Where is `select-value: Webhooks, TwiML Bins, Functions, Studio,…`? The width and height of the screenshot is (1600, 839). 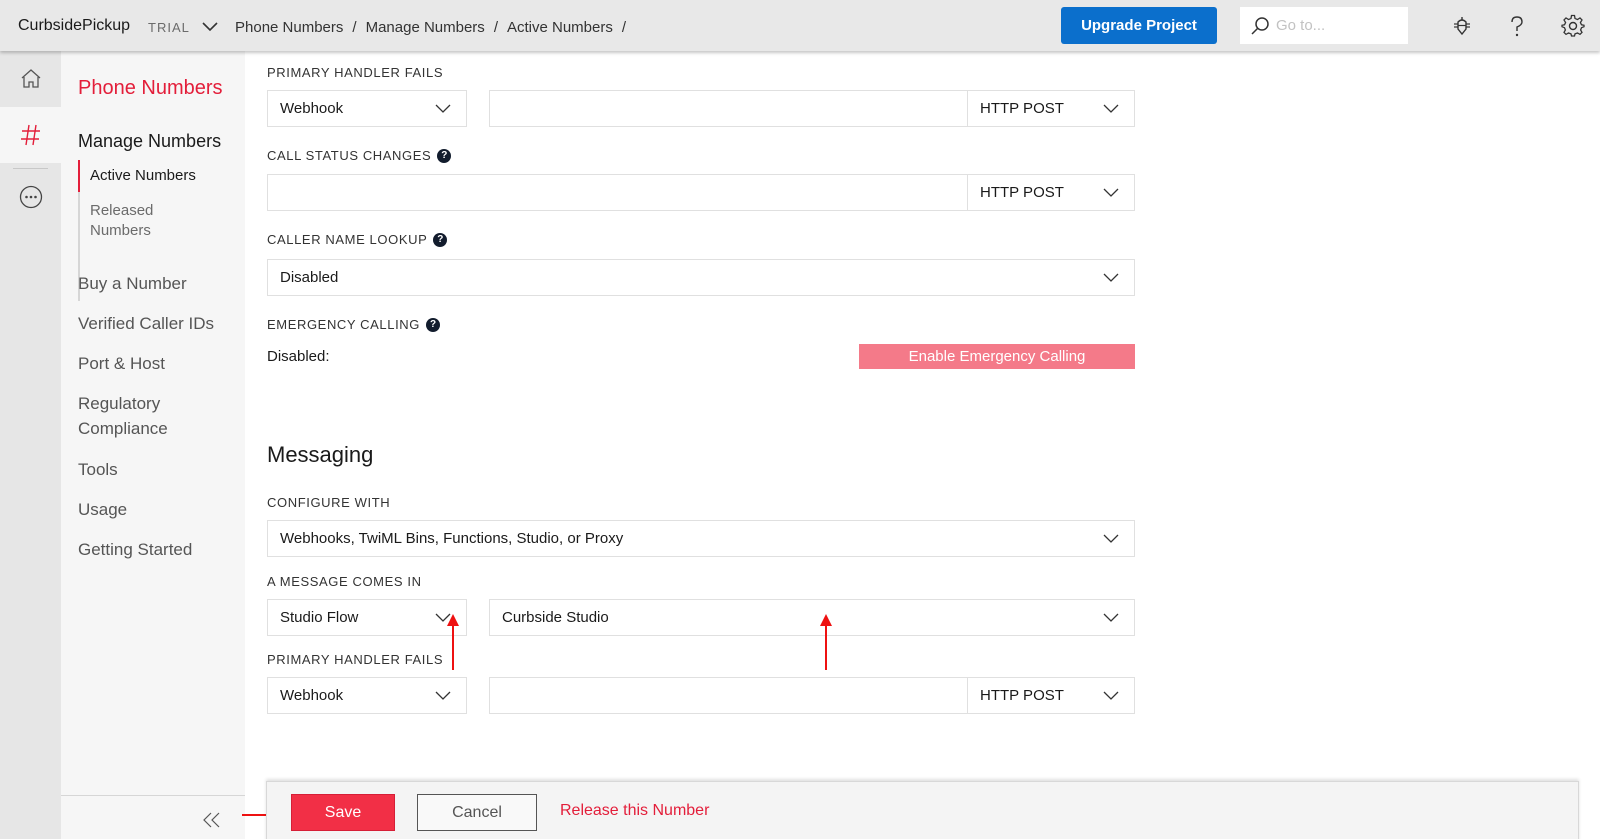
select-value: Webhooks, TwiML Bins, Functions, Studio,… is located at coordinates (452, 538).